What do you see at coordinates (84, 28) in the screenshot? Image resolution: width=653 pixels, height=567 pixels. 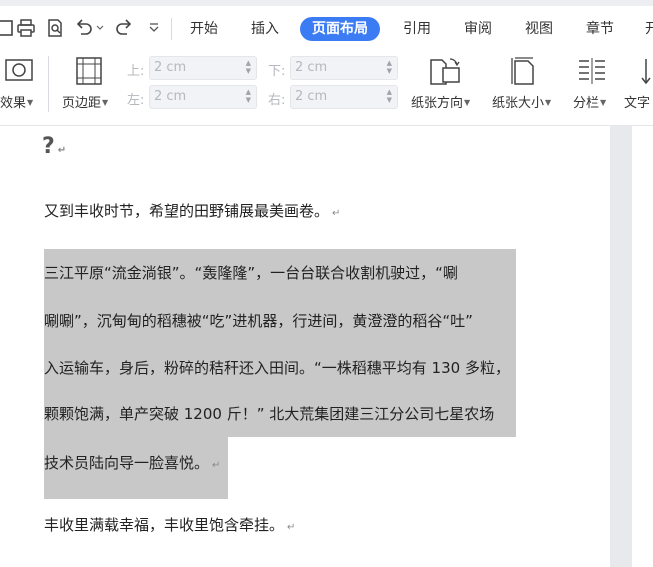 I see `undo-icon` at bounding box center [84, 28].